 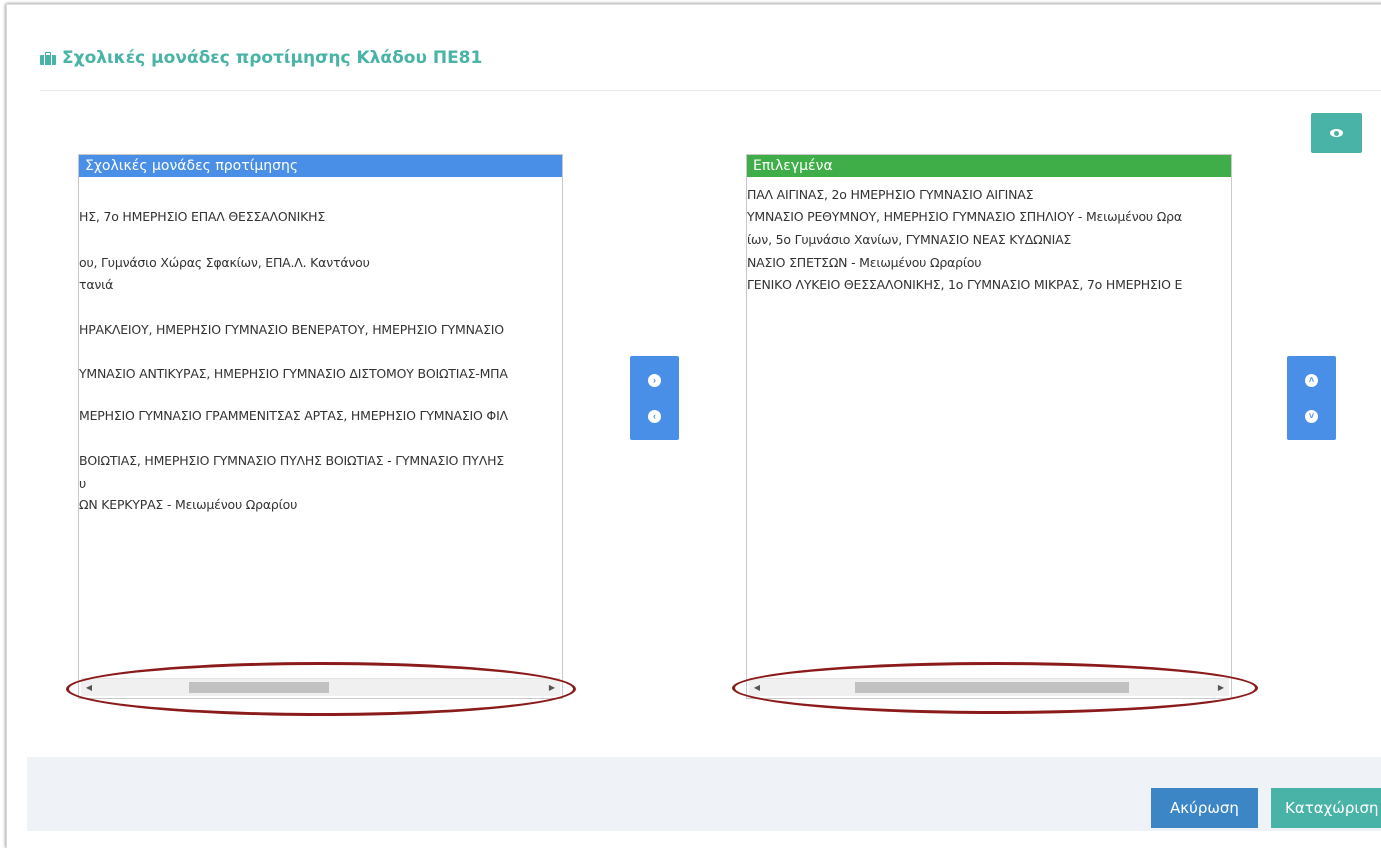 What do you see at coordinates (320, 166) in the screenshot?
I see `available-schools-header: Σχολικές μονάδες προτίμησης` at bounding box center [320, 166].